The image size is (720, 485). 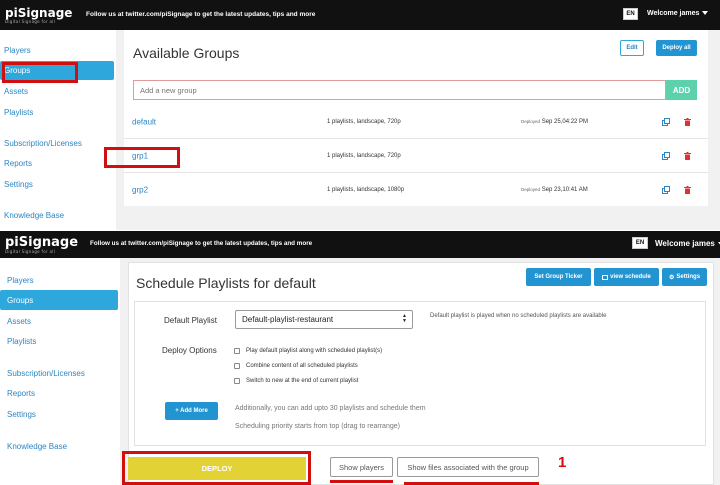 What do you see at coordinates (630, 277) in the screenshot?
I see `view-schedule-label: view schedule` at bounding box center [630, 277].